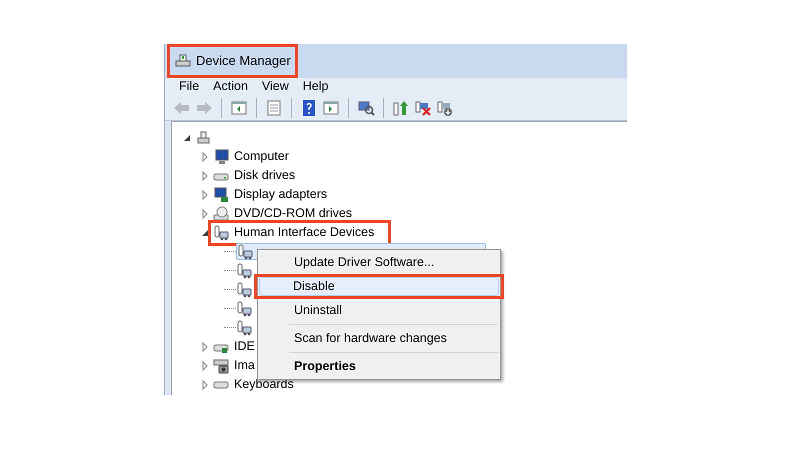  I want to click on menu-item: Scan for hardware changes, so click(379, 338).